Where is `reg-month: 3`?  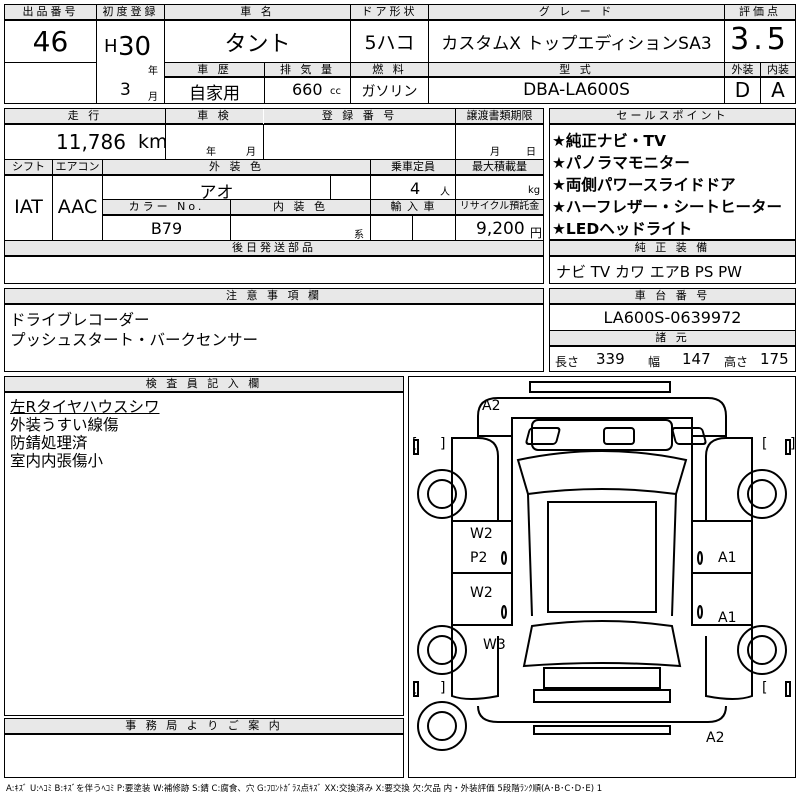 reg-month: 3 is located at coordinates (125, 90).